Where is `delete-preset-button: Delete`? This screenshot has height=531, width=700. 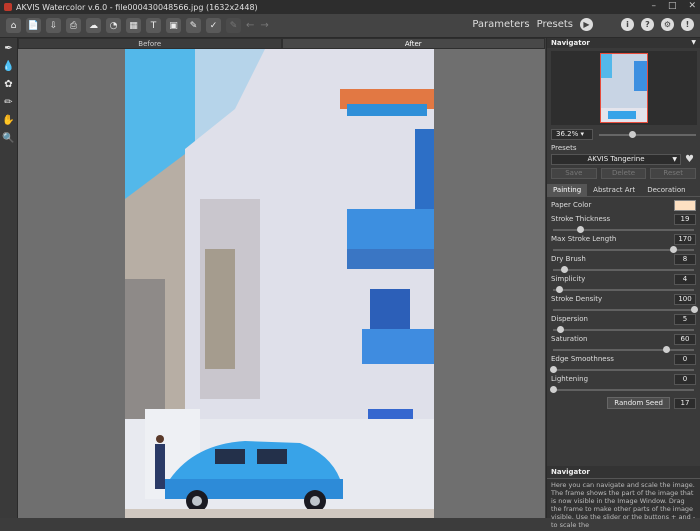
delete-preset-button: Delete is located at coordinates (623, 173).